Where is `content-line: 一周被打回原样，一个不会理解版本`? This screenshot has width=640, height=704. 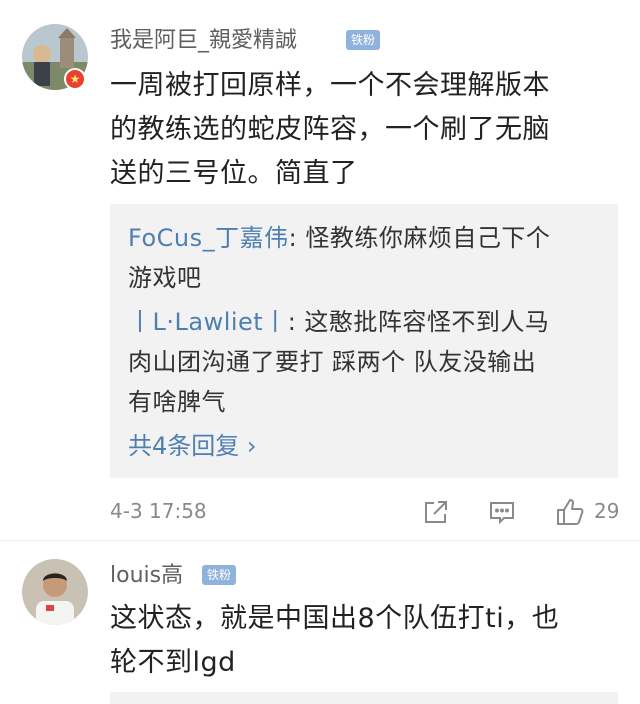
content-line: 一周被打回原样，一个不会理解版本 is located at coordinates (330, 85).